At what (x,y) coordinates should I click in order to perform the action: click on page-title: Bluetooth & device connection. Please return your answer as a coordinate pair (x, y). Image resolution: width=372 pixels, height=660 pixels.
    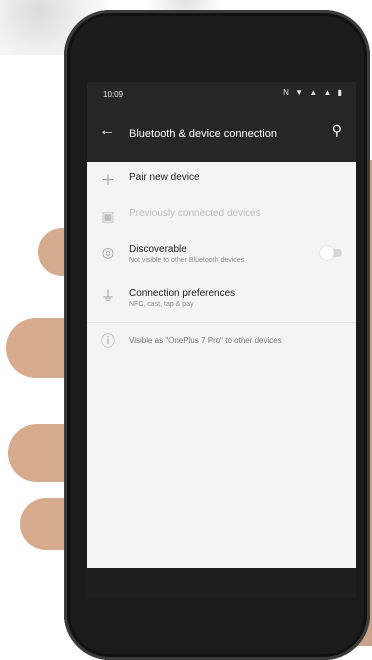
    Looking at the image, I should click on (203, 134).